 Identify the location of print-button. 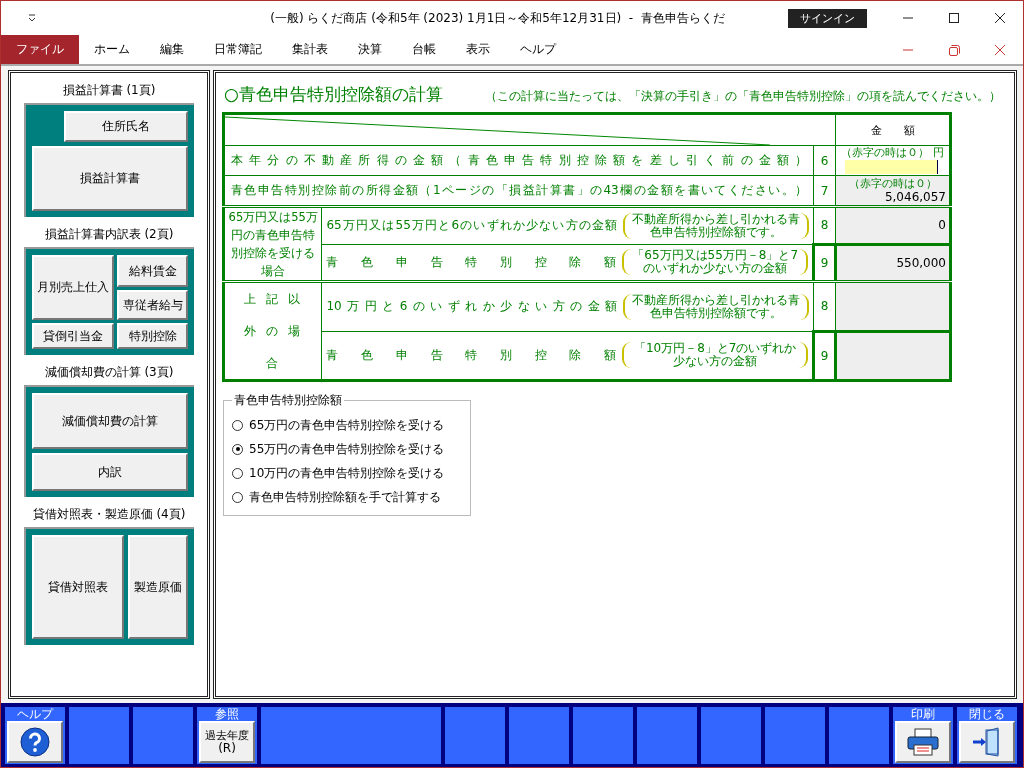
(923, 742).